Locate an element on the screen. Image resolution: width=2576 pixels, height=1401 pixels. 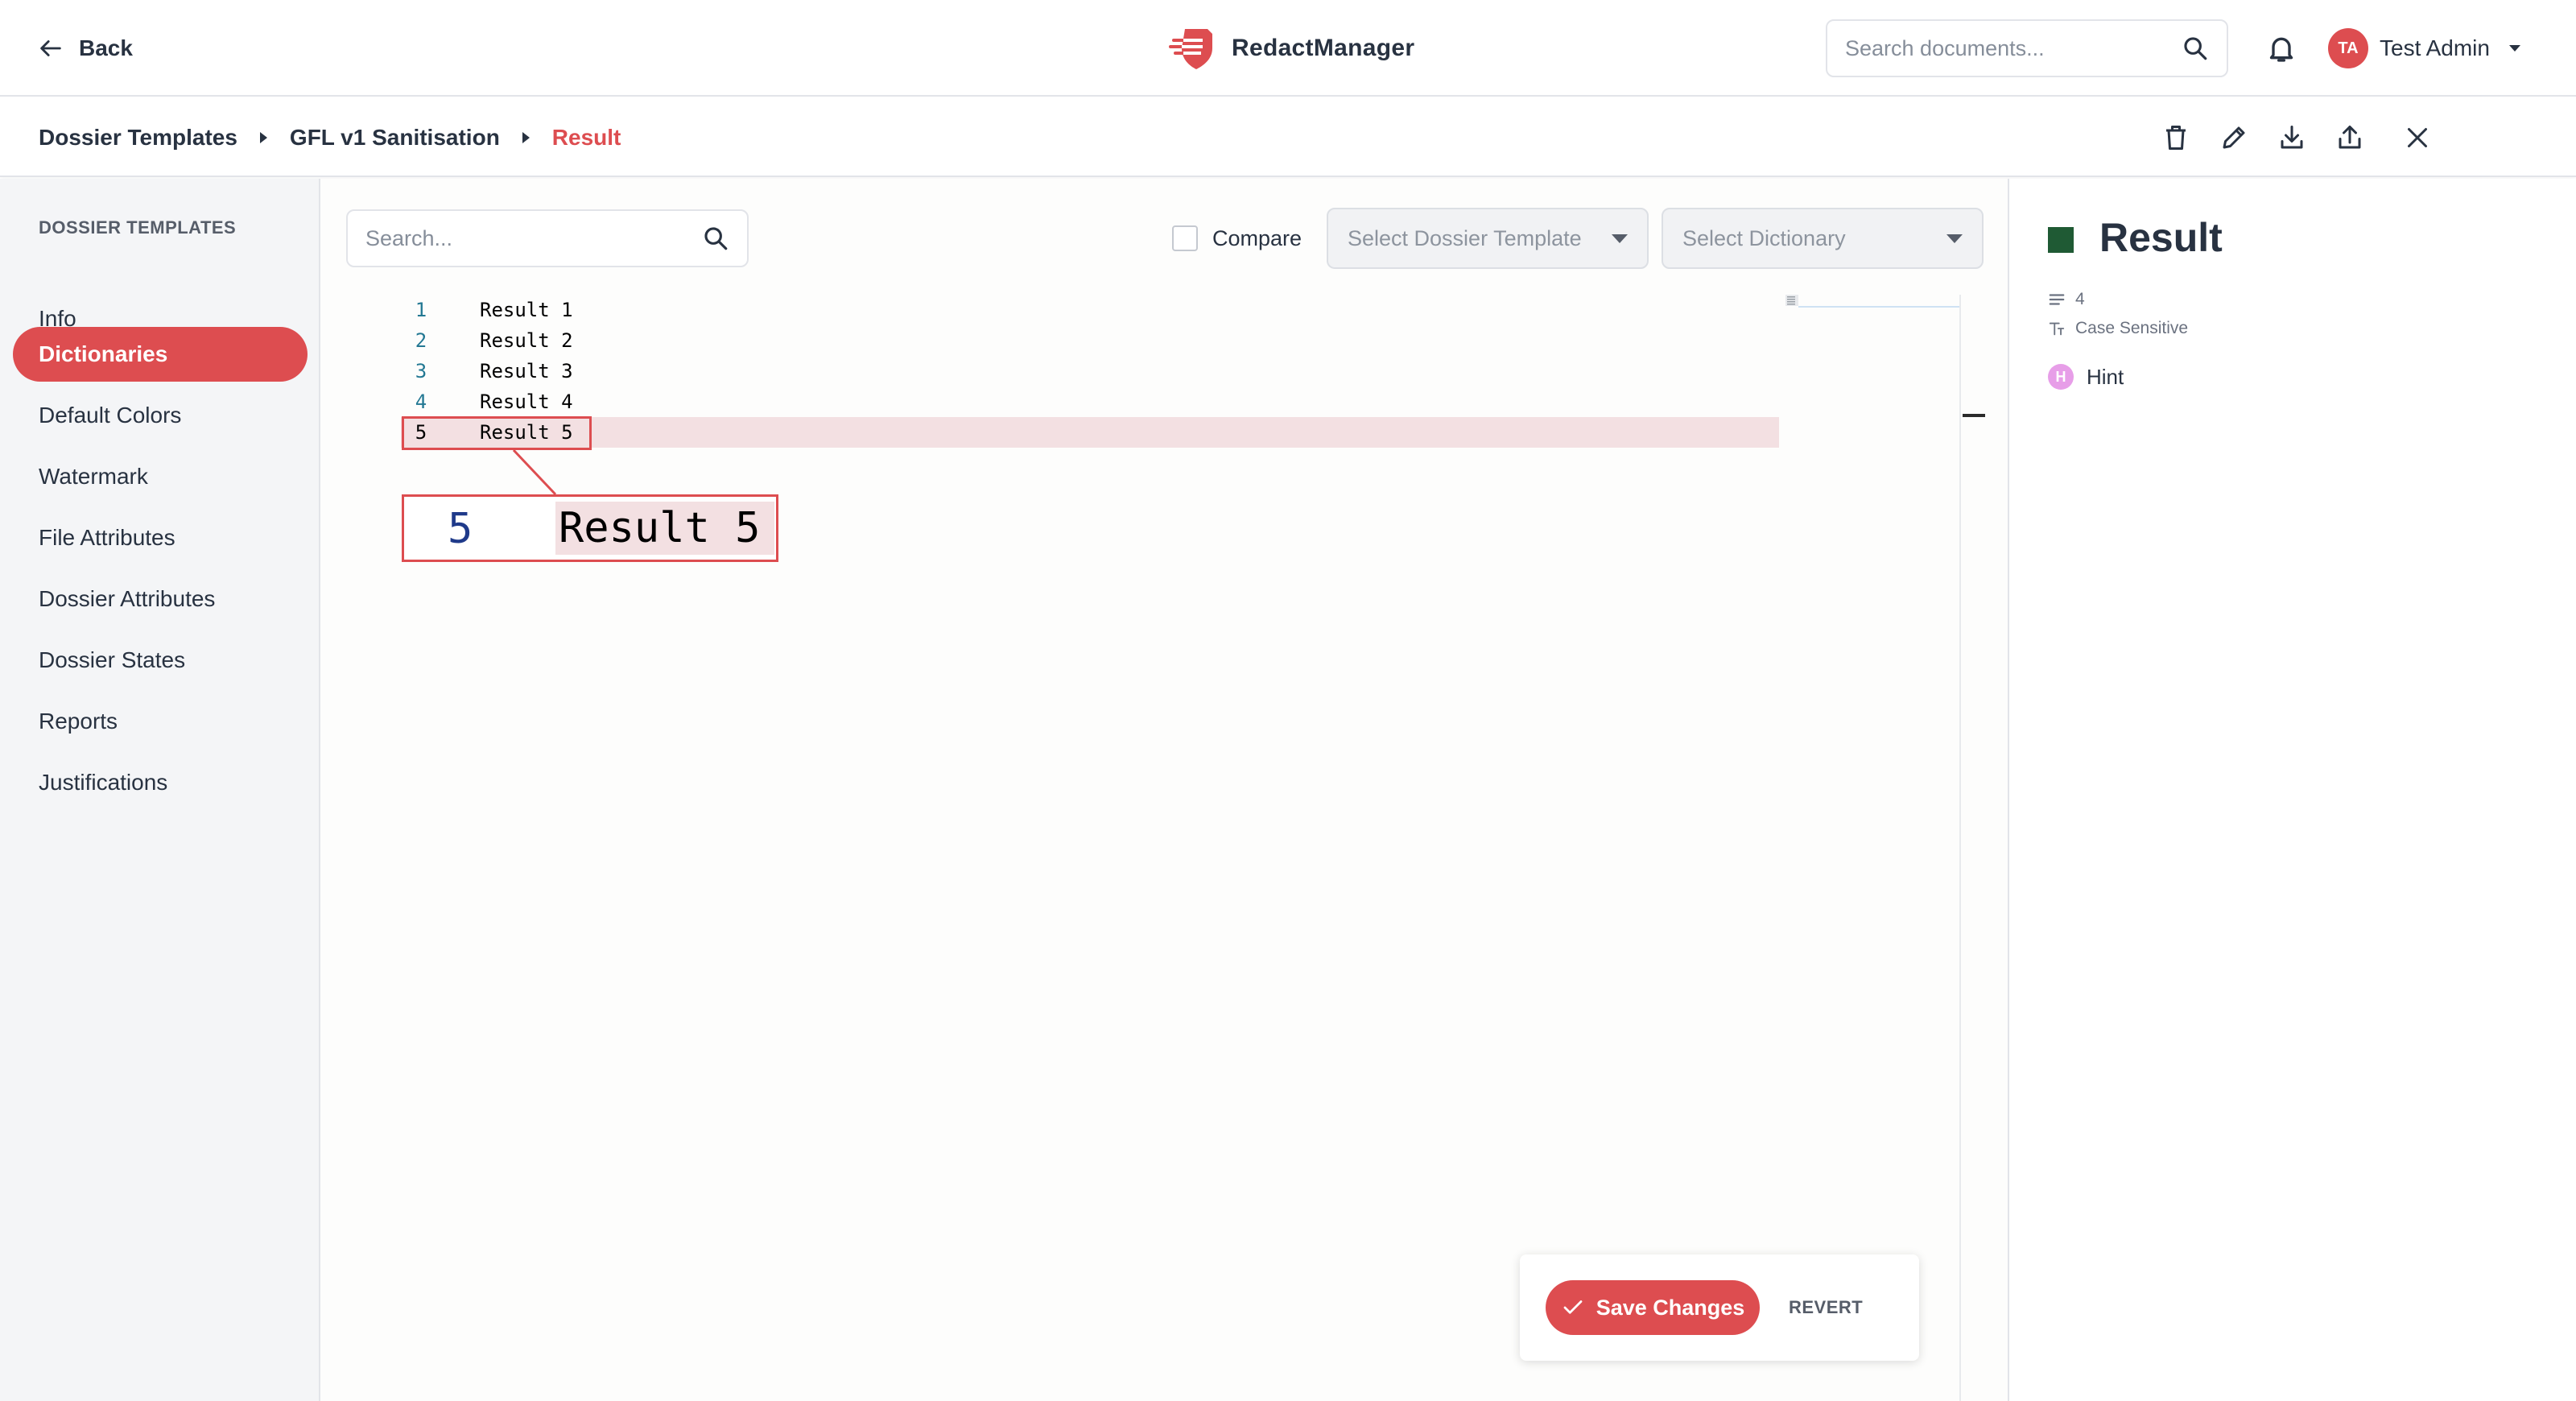
chevron-down-icon is located at coordinates (2514, 48).